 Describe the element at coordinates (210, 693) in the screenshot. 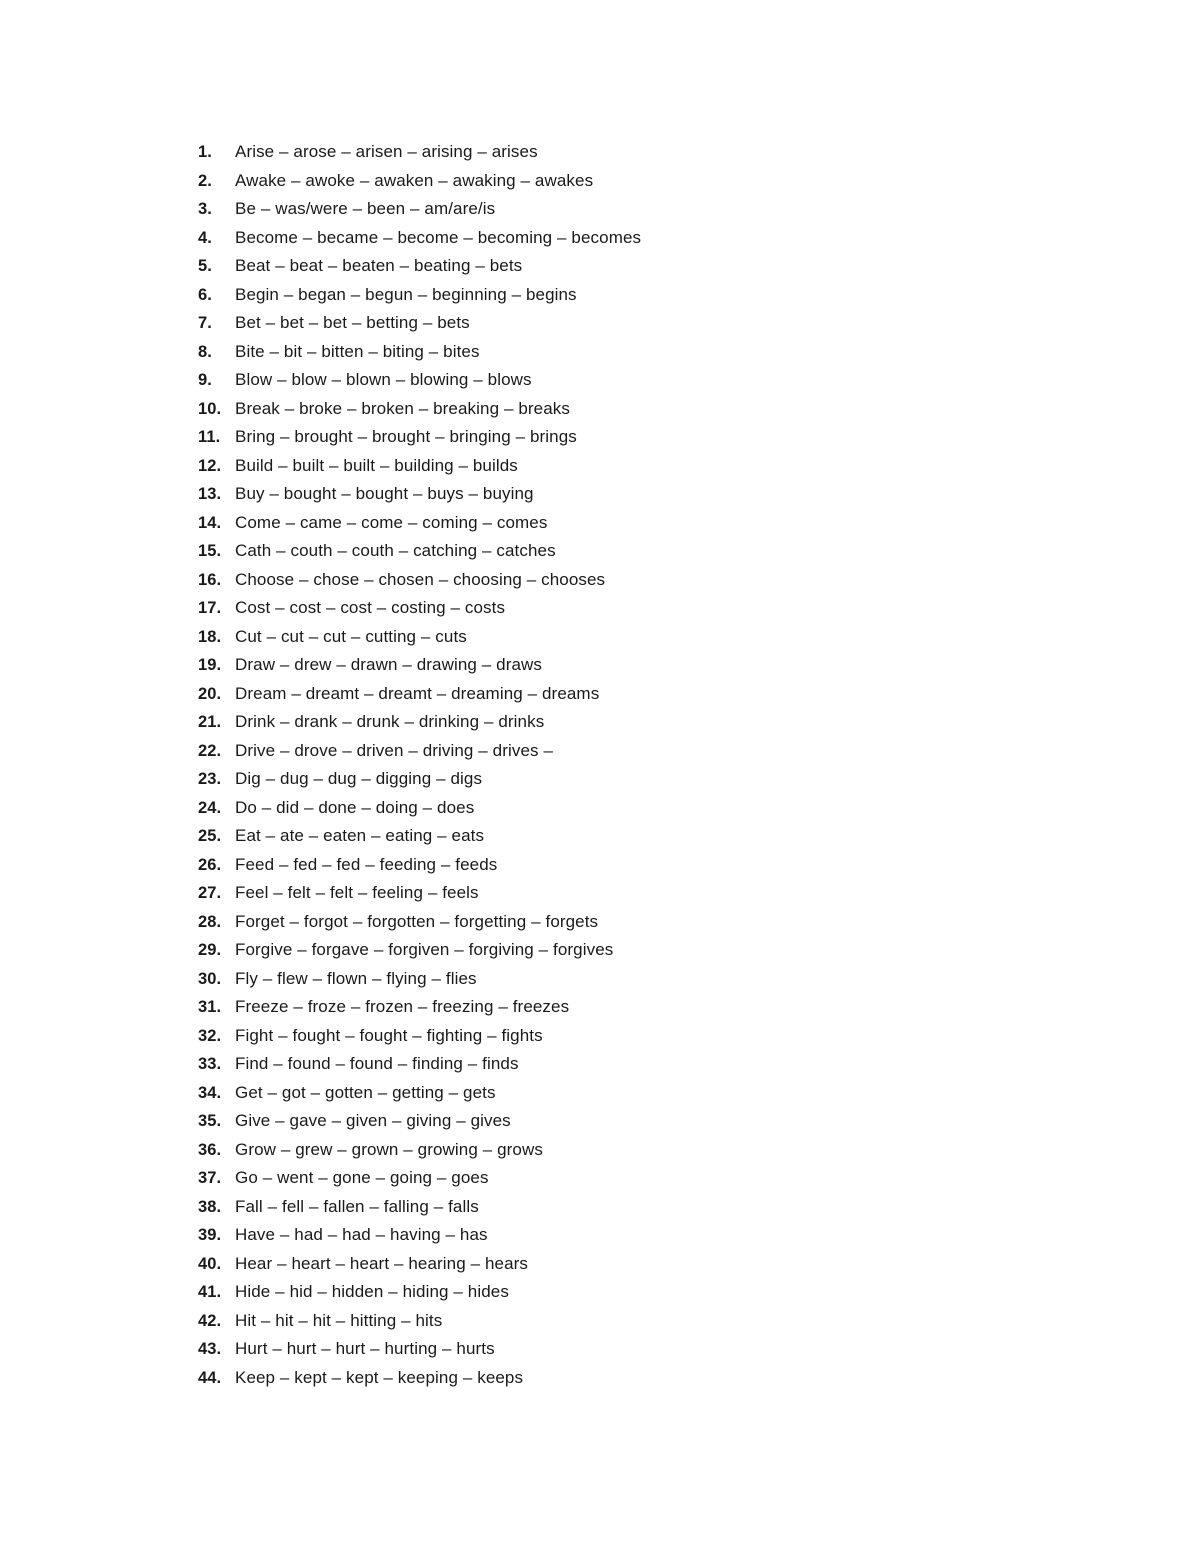

I see `list-item-number: 20.` at that location.